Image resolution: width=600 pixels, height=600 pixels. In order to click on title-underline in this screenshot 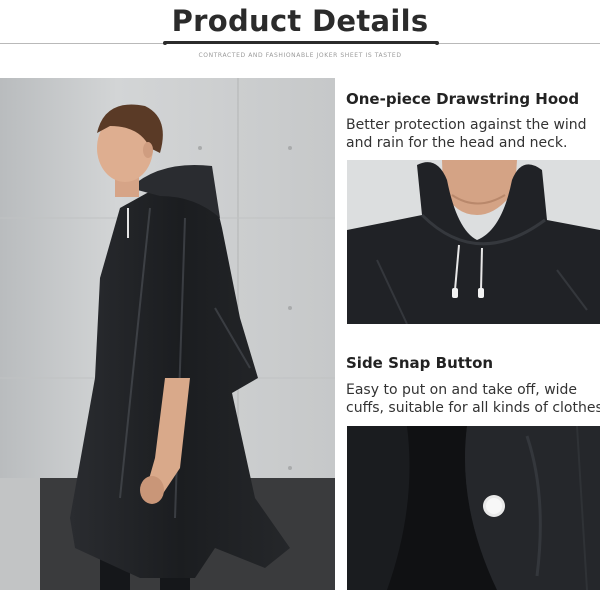, I will do `click(301, 42)`.